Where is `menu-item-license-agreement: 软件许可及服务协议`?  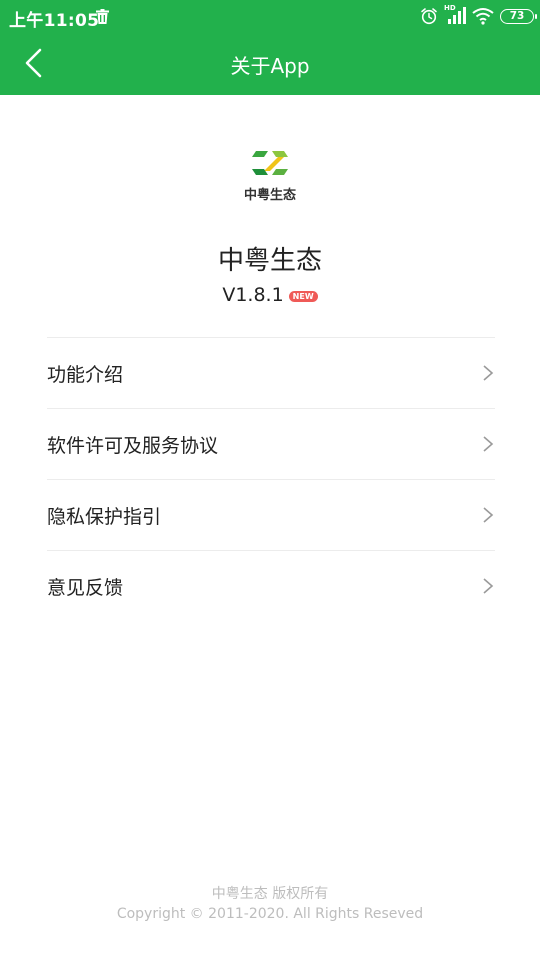 menu-item-license-agreement: 软件许可及服务协议 is located at coordinates (271, 444).